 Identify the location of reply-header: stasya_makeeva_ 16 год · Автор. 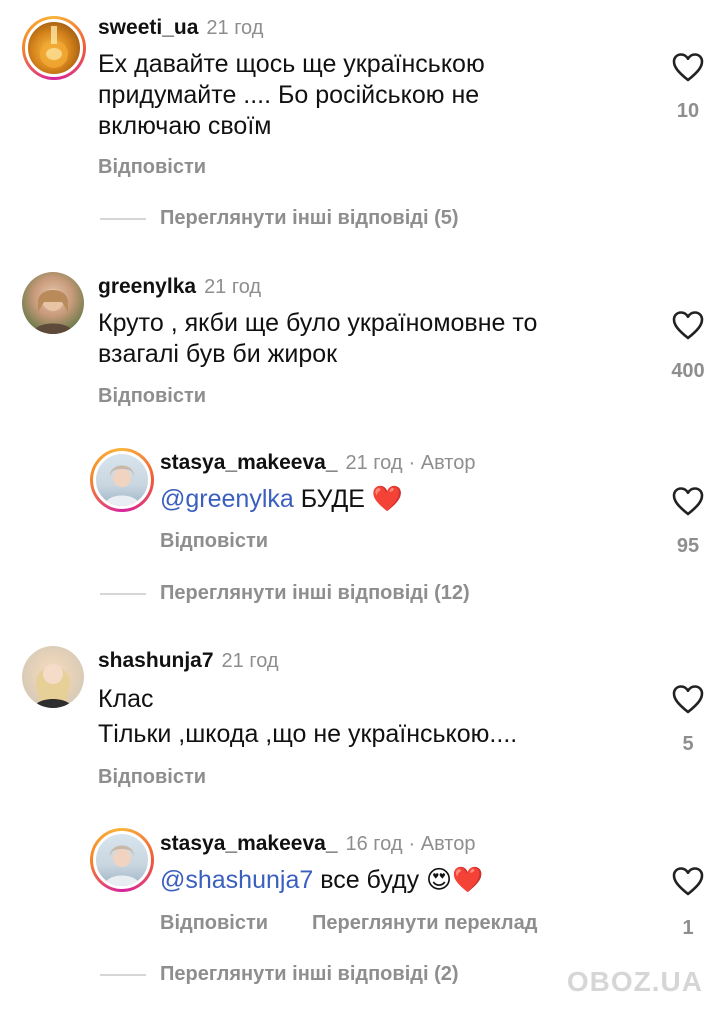
(317, 844).